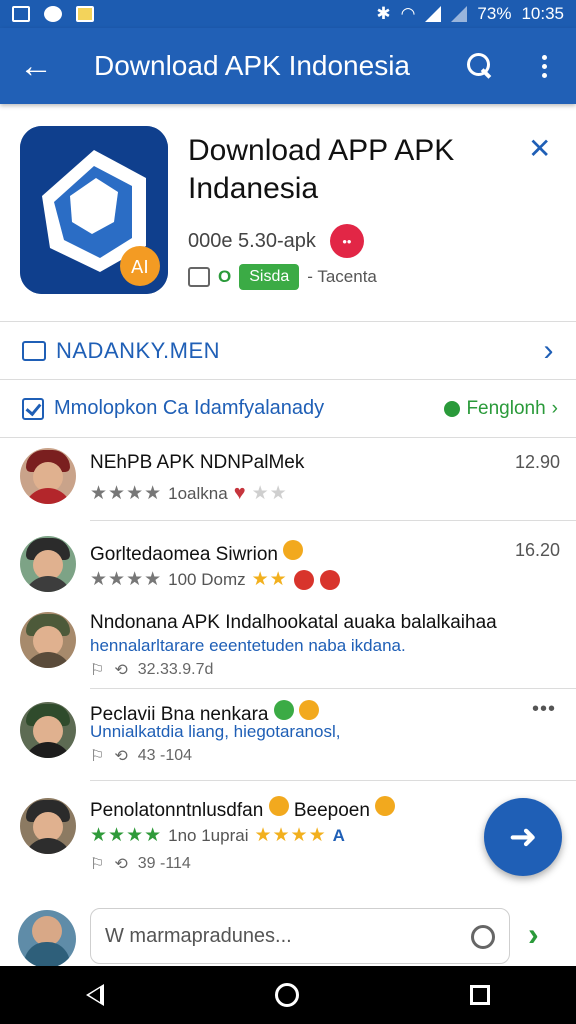  I want to click on nav-home-icon, so click(286, 995).